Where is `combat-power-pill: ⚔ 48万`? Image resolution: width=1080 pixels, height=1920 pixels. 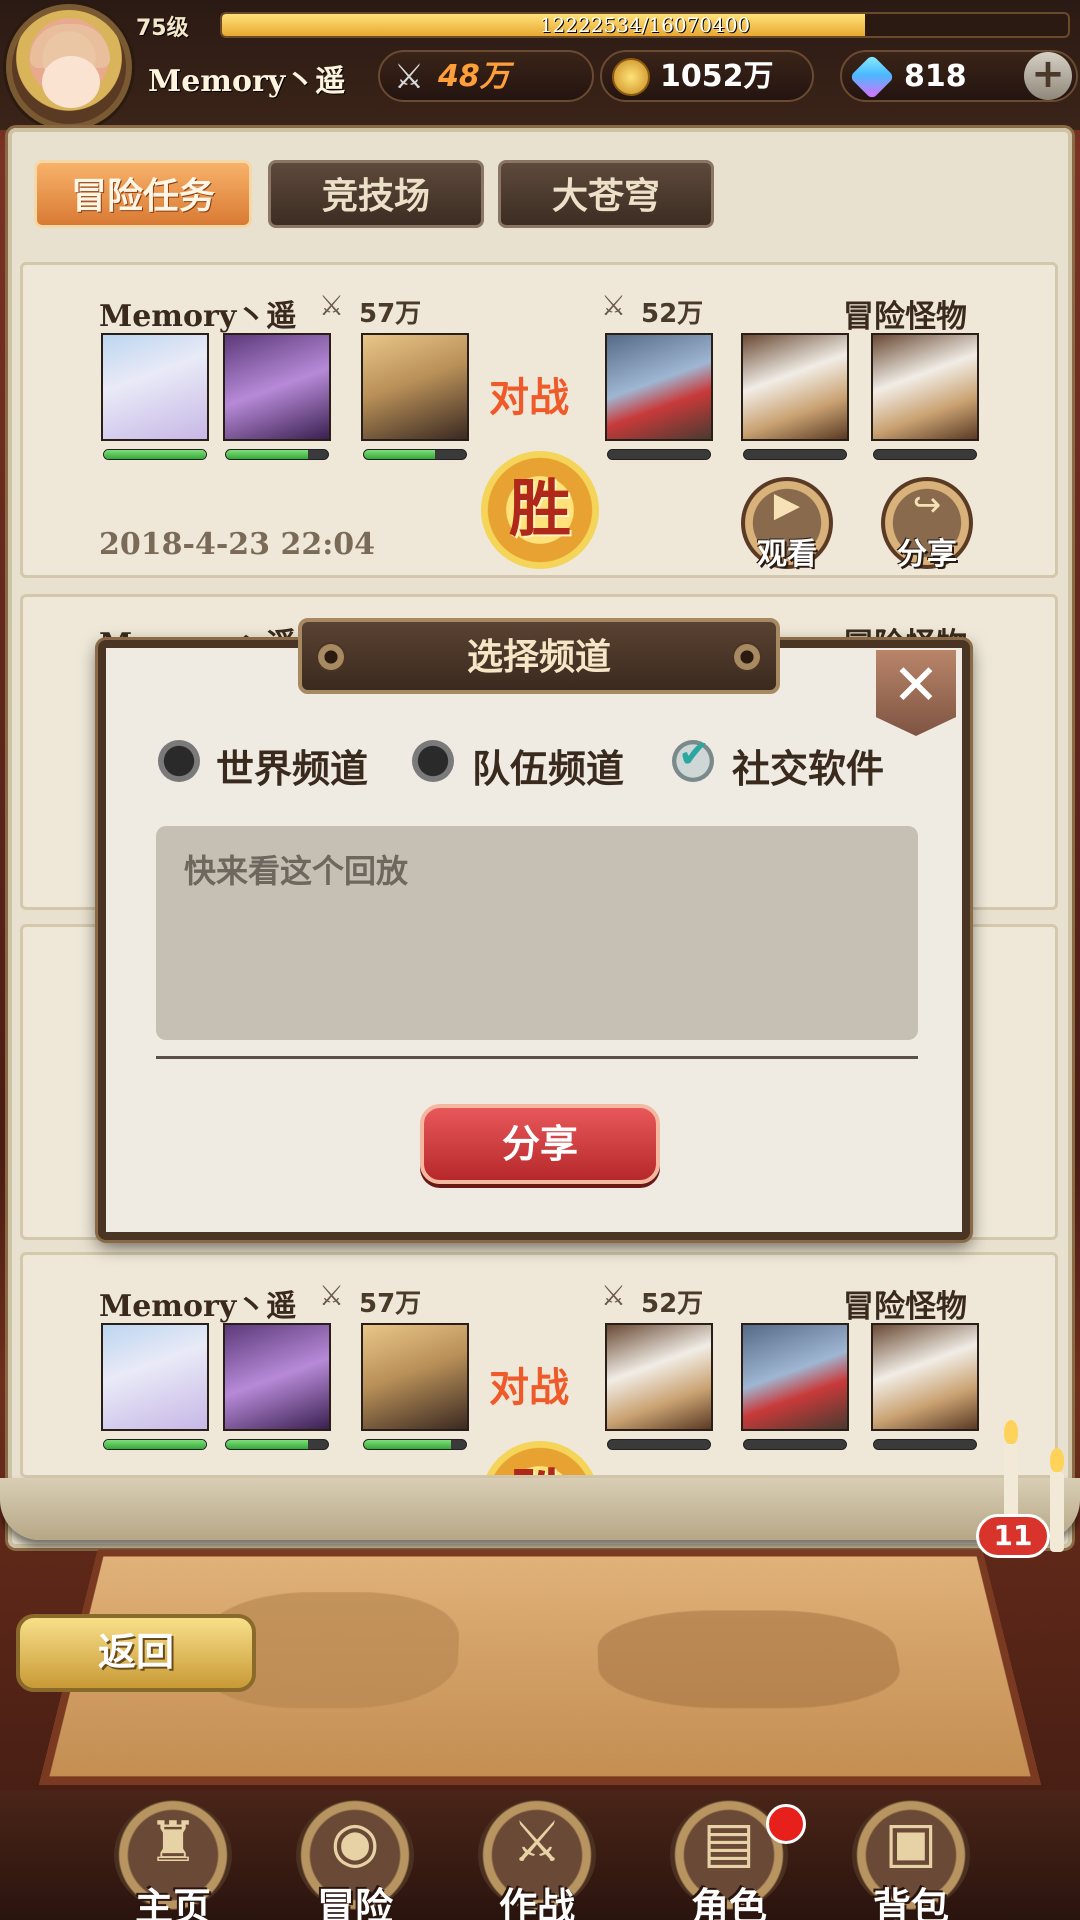
combat-power-pill: ⚔ 48万 is located at coordinates (486, 76).